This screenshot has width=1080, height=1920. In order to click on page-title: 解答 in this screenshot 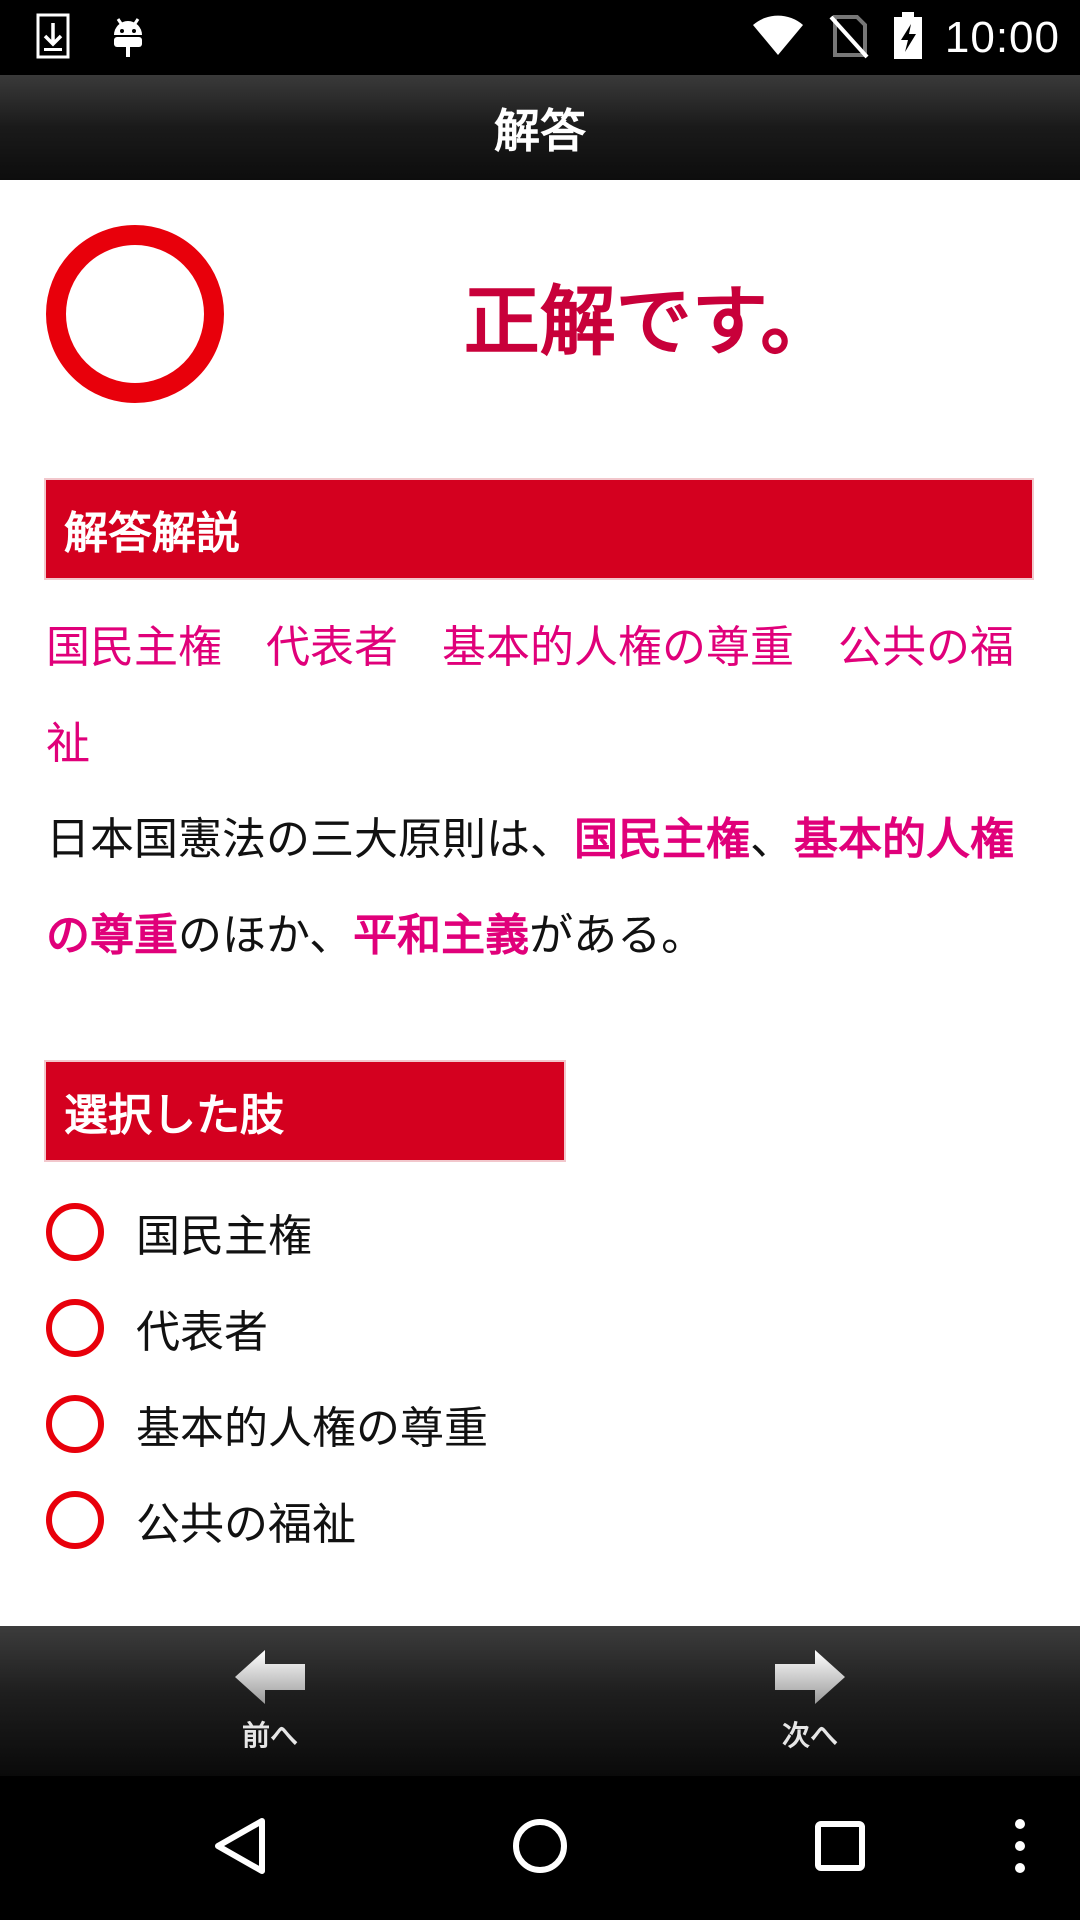, I will do `click(540, 130)`.